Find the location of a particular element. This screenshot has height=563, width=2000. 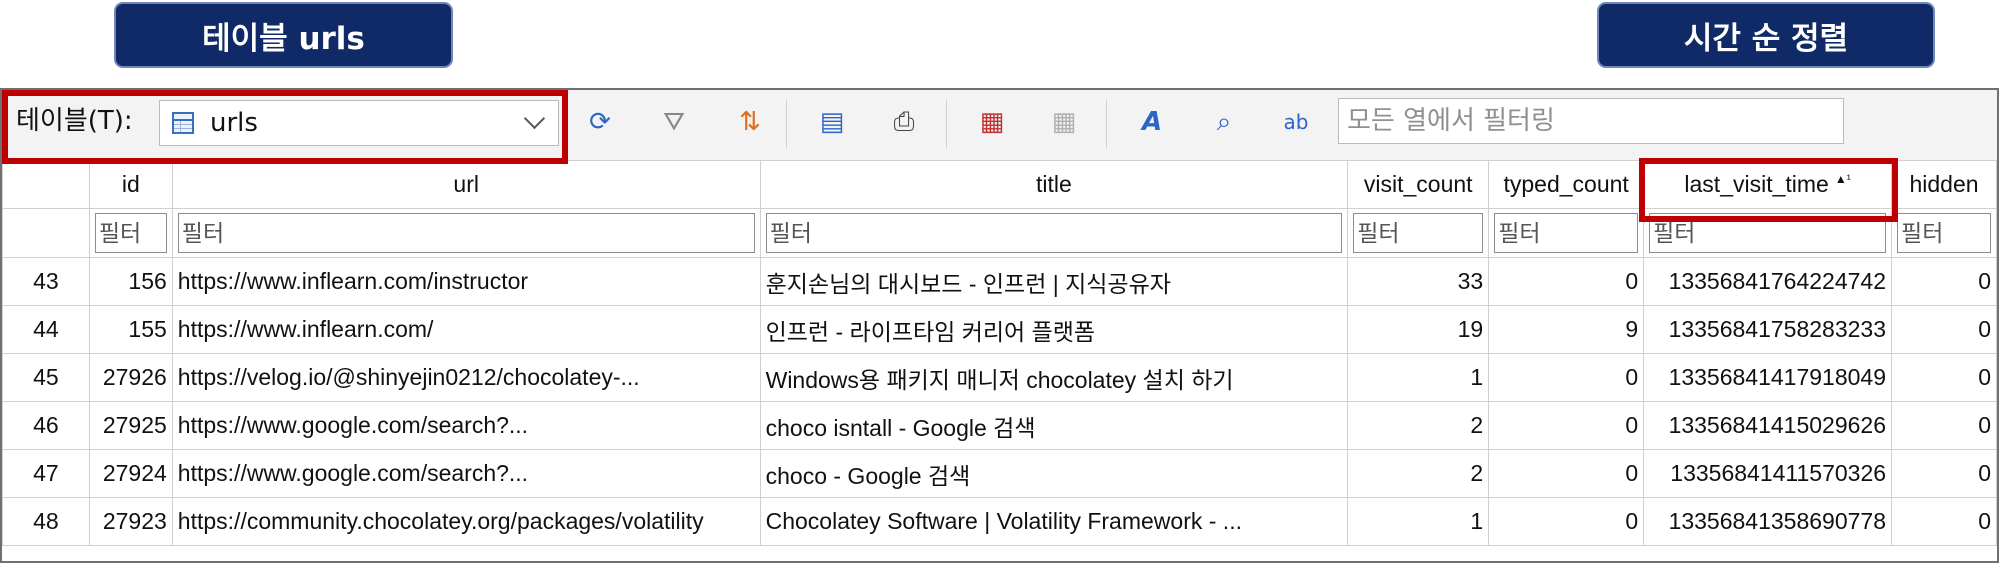

global-filter-input: 모든 열에서 필터링 is located at coordinates (1591, 121).